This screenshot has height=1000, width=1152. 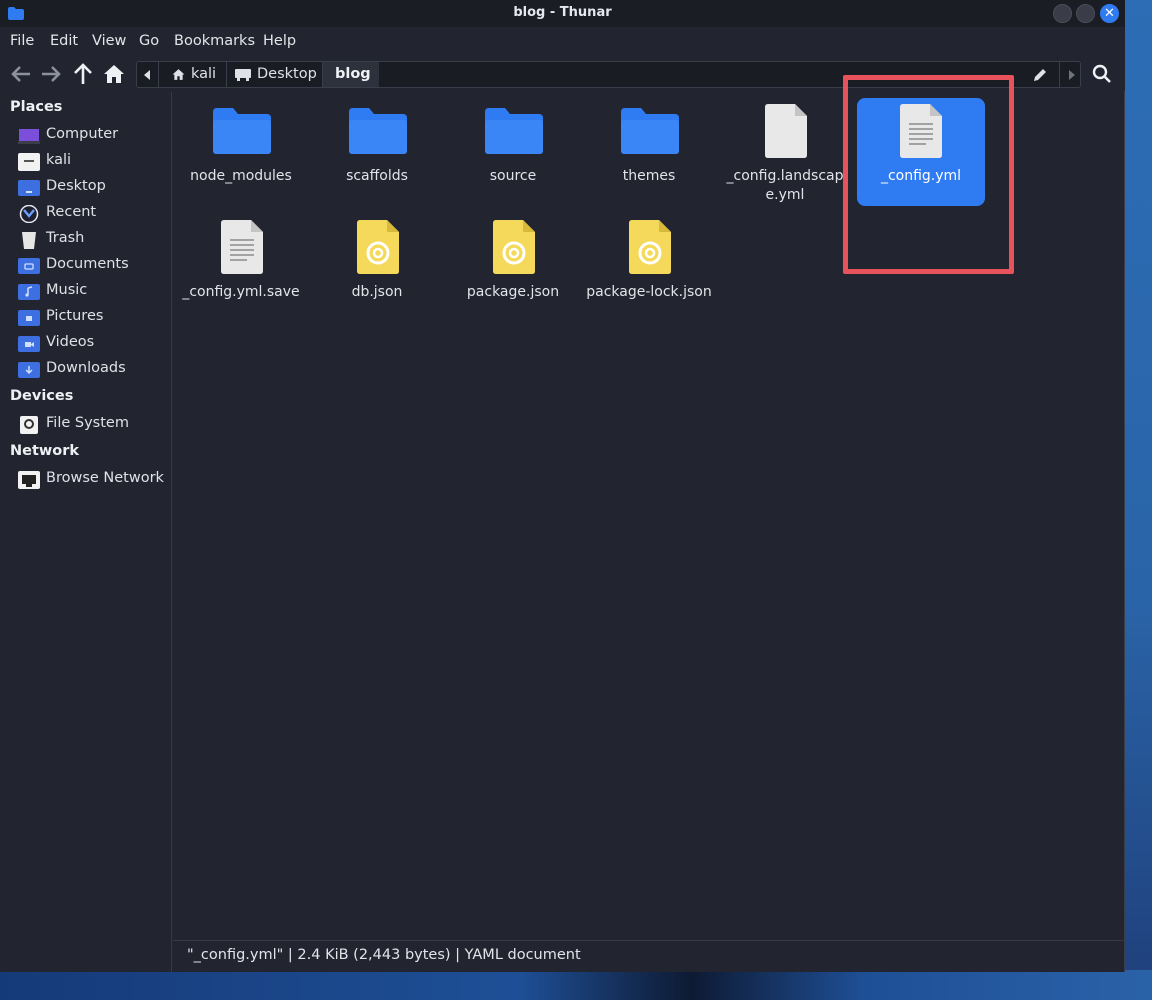 I want to click on trash-icon, so click(x=29, y=240).